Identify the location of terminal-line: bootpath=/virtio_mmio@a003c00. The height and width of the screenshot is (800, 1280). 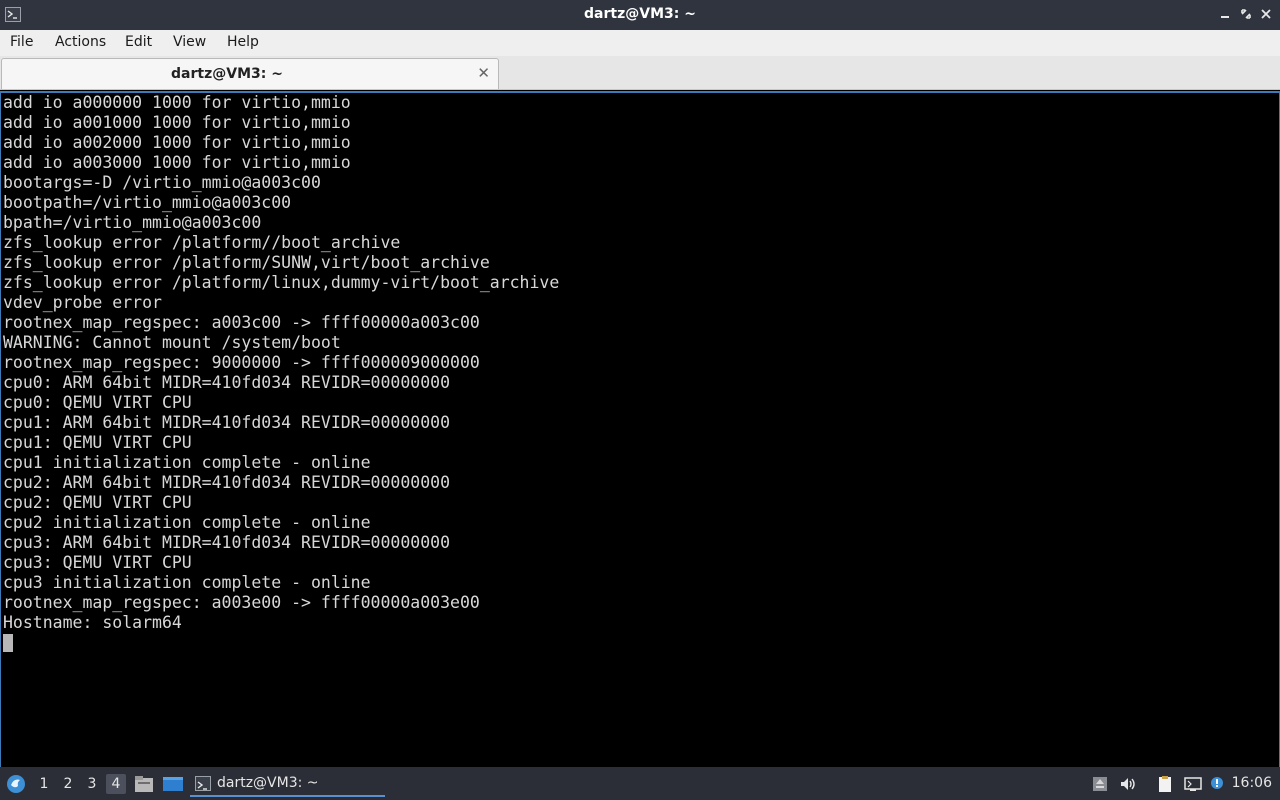
(147, 202).